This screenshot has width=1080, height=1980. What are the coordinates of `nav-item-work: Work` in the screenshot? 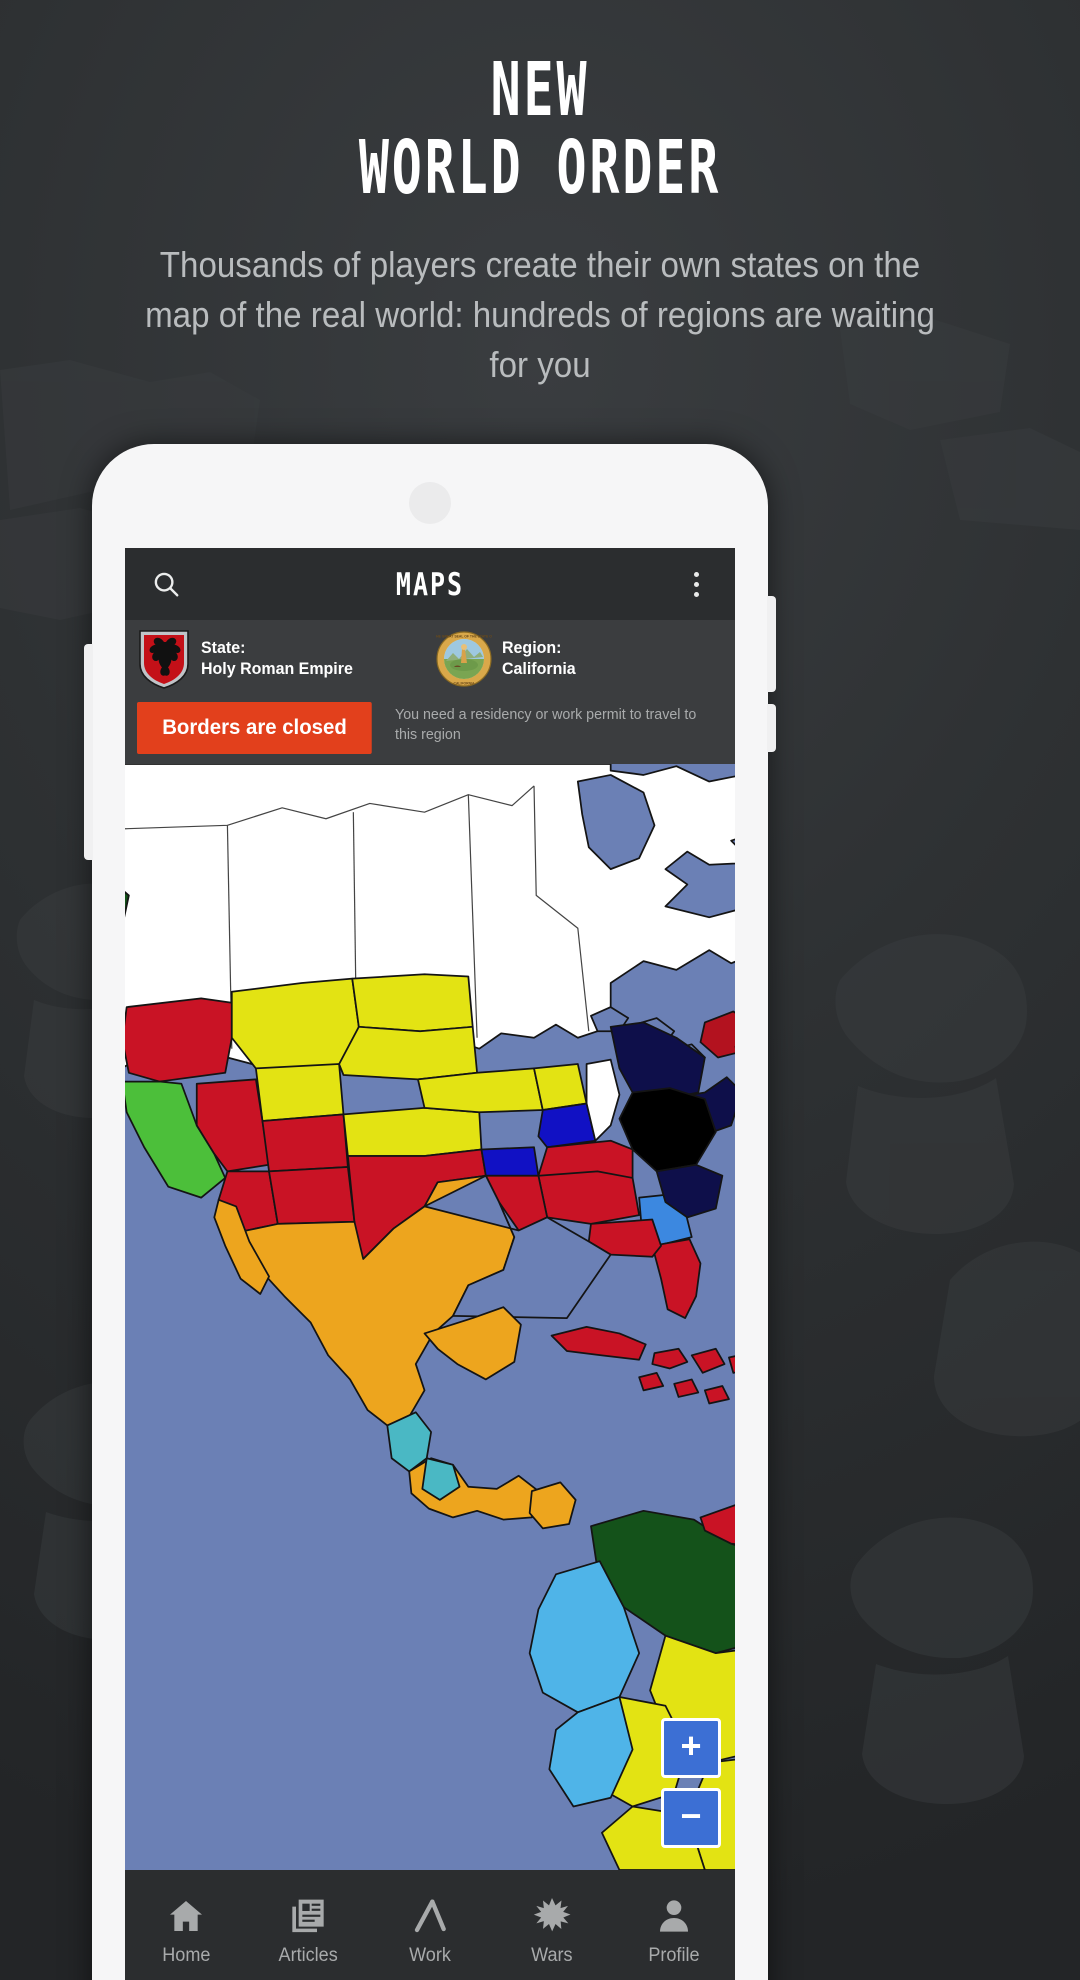 It's located at (430, 1929).